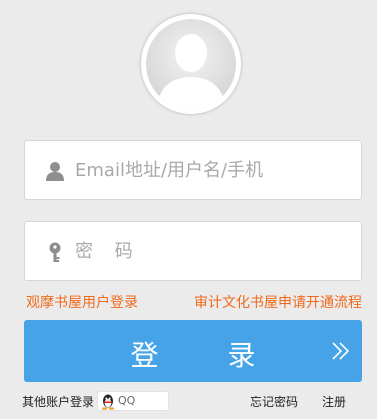  What do you see at coordinates (334, 401) in the screenshot?
I see `register-link: 注册` at bounding box center [334, 401].